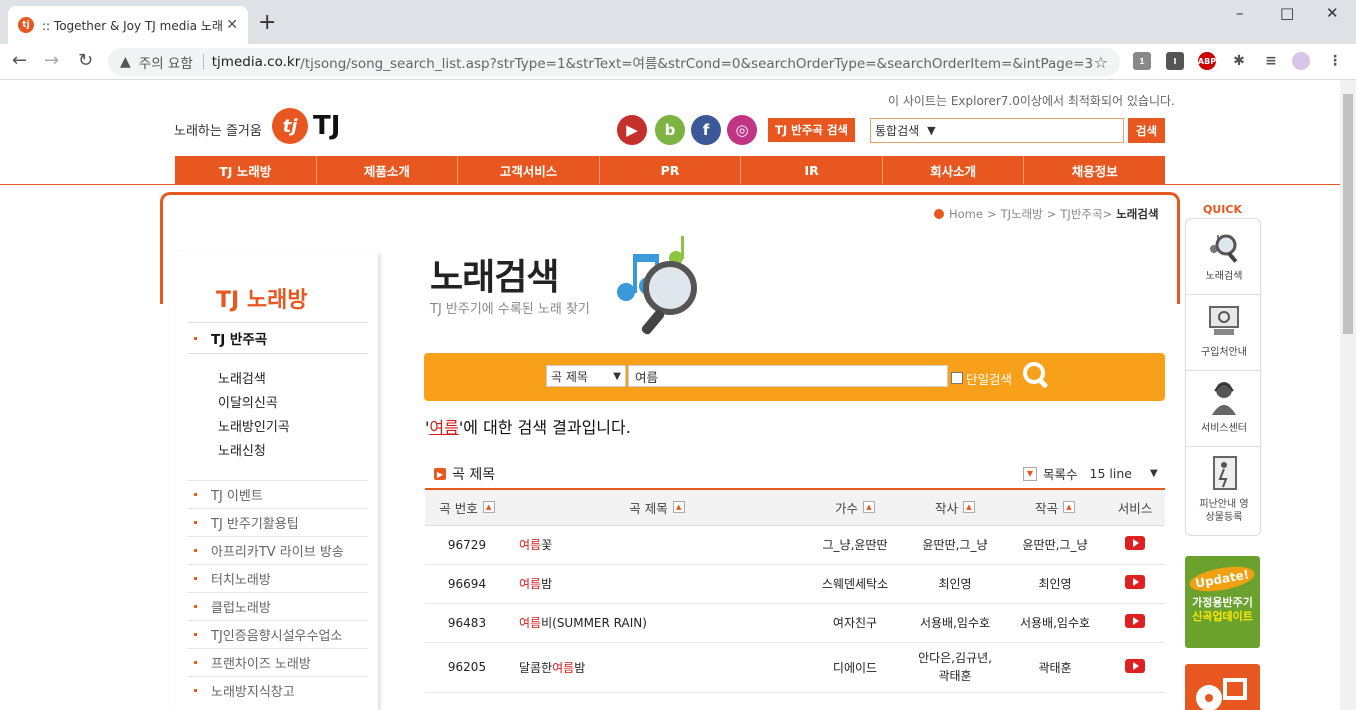 This screenshot has width=1356, height=710. Describe the element at coordinates (51, 60) in the screenshot. I see `forward-arrow-icon: →` at that location.